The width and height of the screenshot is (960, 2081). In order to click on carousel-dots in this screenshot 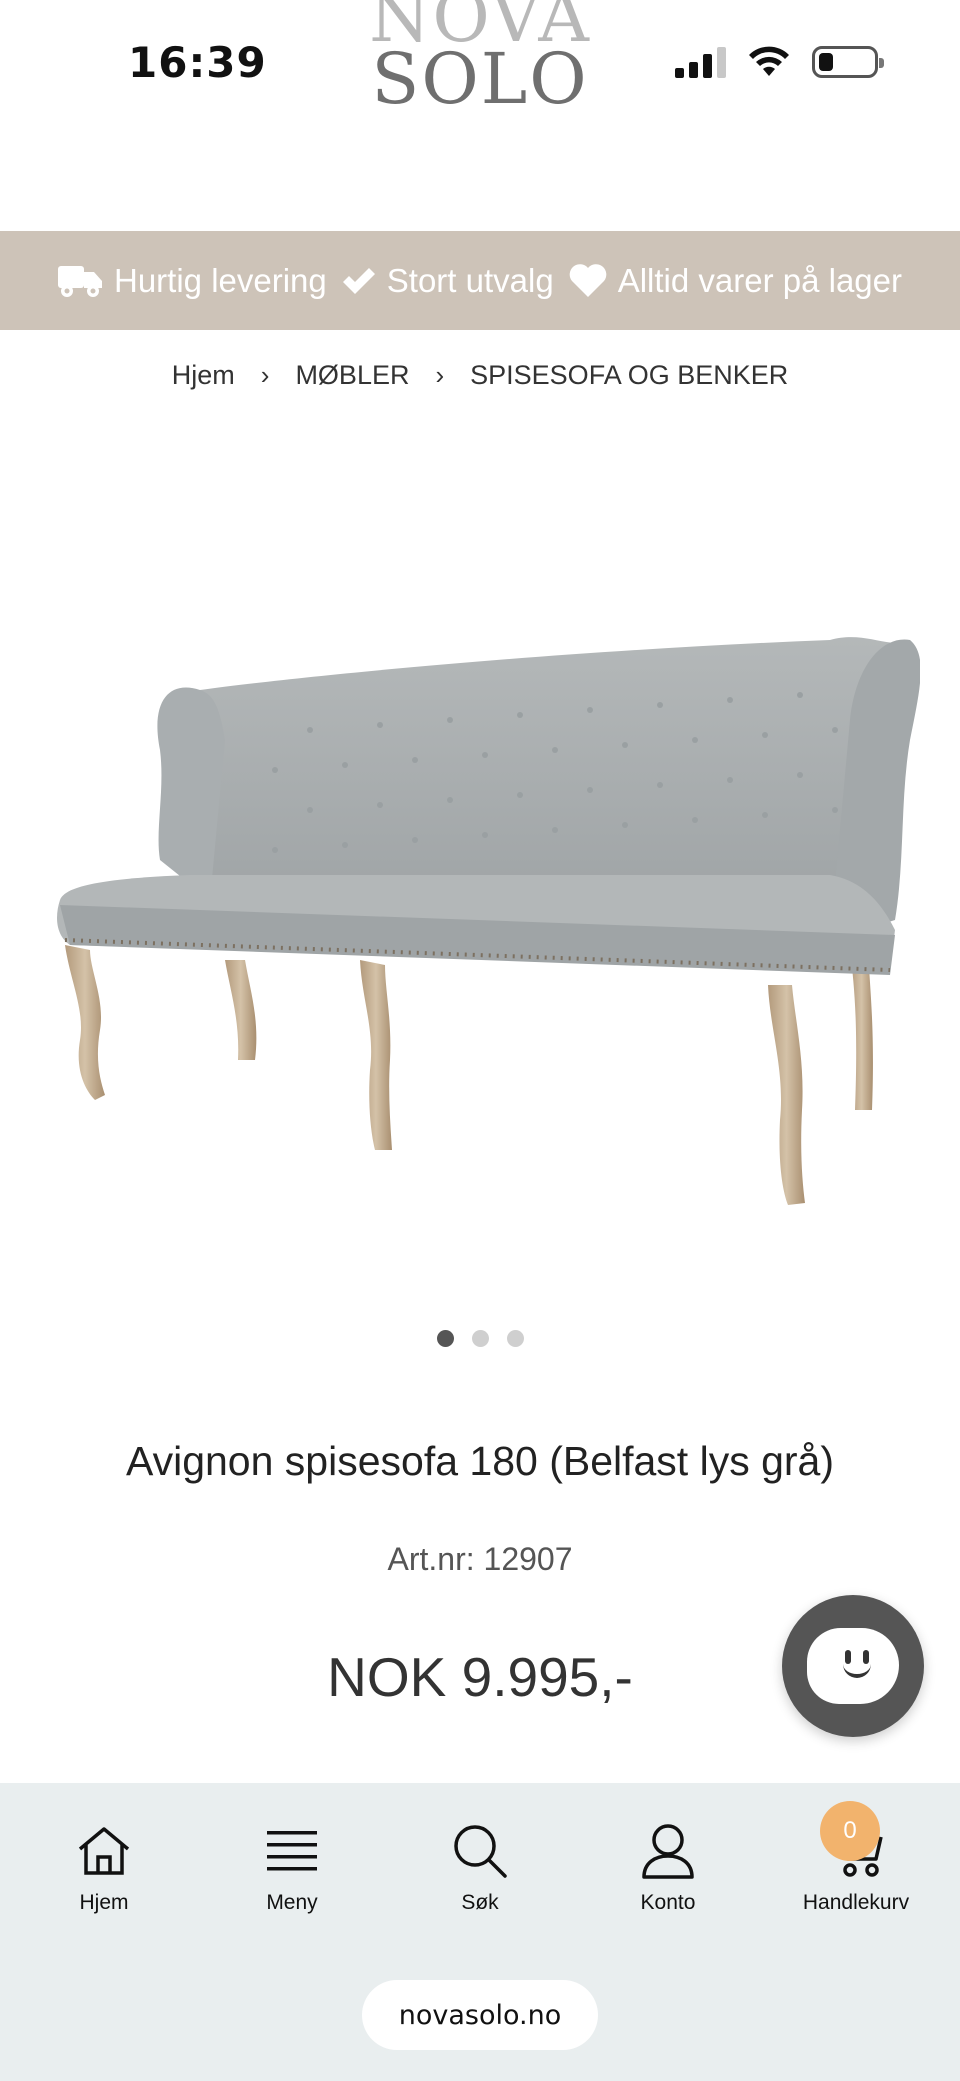, I will do `click(480, 1338)`.